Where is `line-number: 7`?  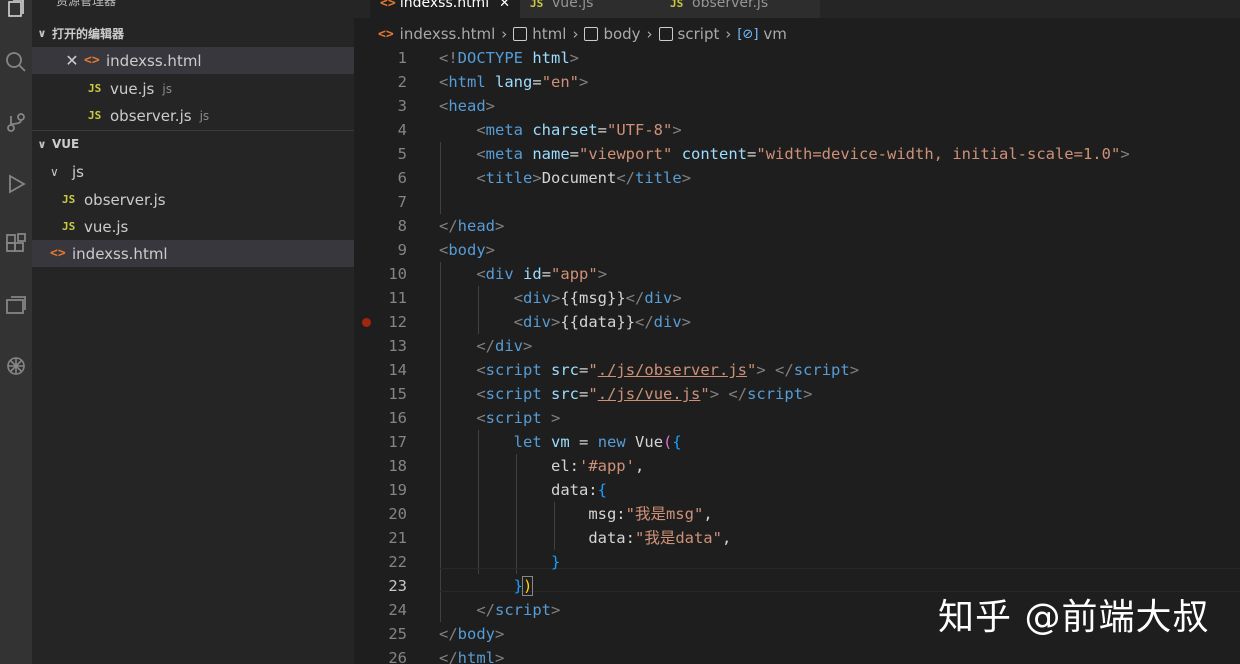 line-number: 7 is located at coordinates (402, 202).